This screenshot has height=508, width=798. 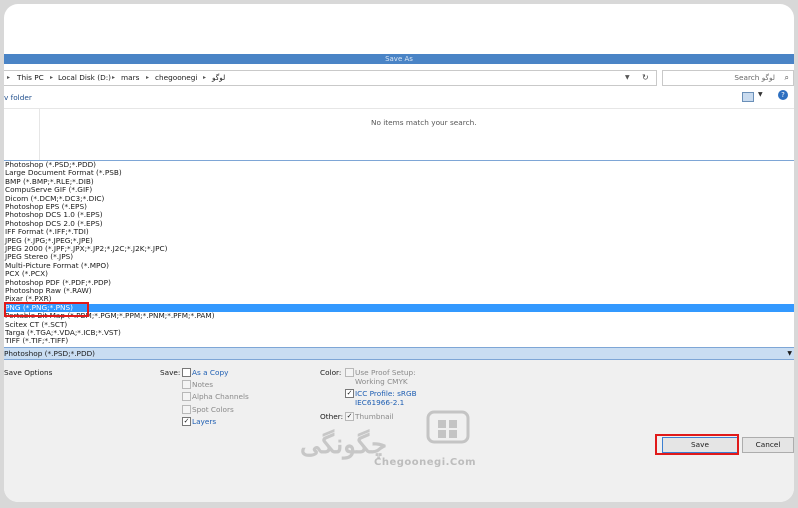 I want to click on format-option: Dicom (*.DCM;*.DC3;*.DIC), so click(x=399, y=198).